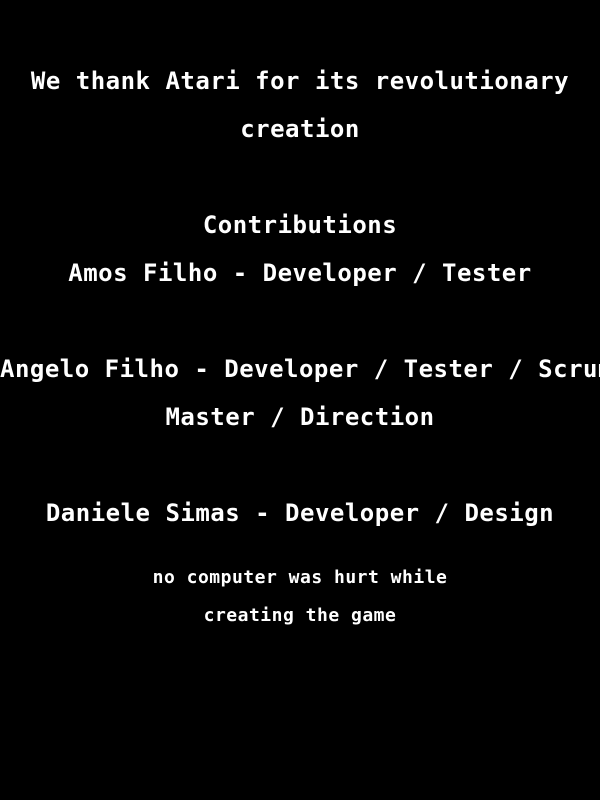 The image size is (600, 800). Describe the element at coordinates (300, 225) in the screenshot. I see `contributions-heading: Contributions` at that location.